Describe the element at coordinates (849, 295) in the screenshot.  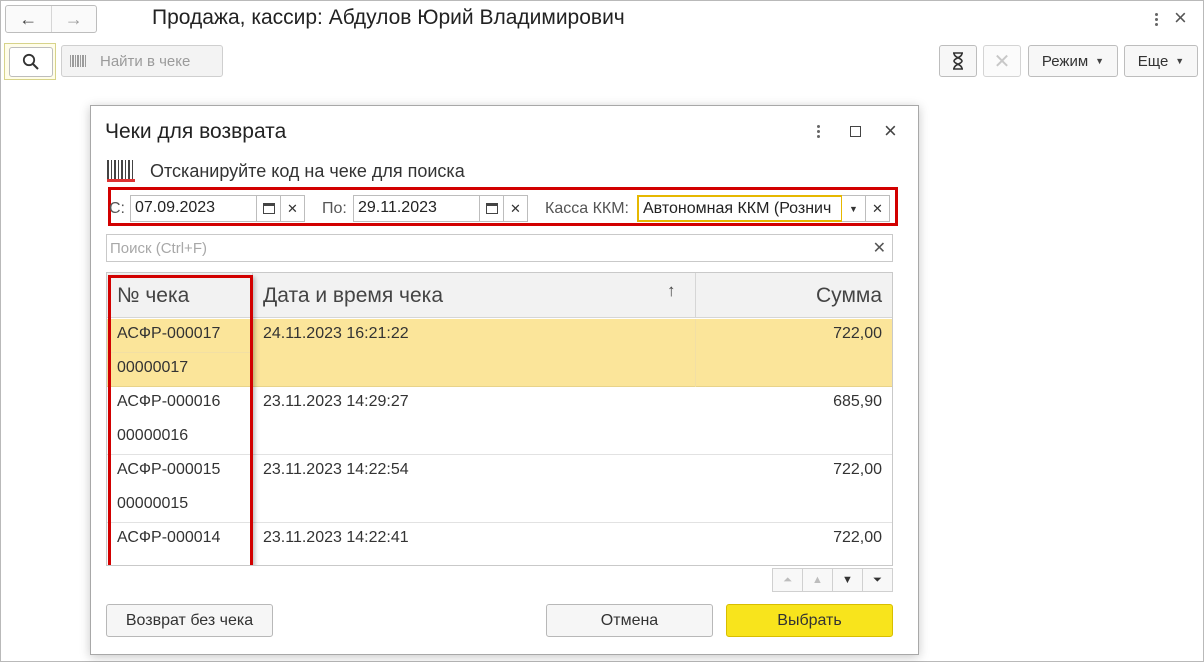
I see `column-header-sum: Сумма` at that location.